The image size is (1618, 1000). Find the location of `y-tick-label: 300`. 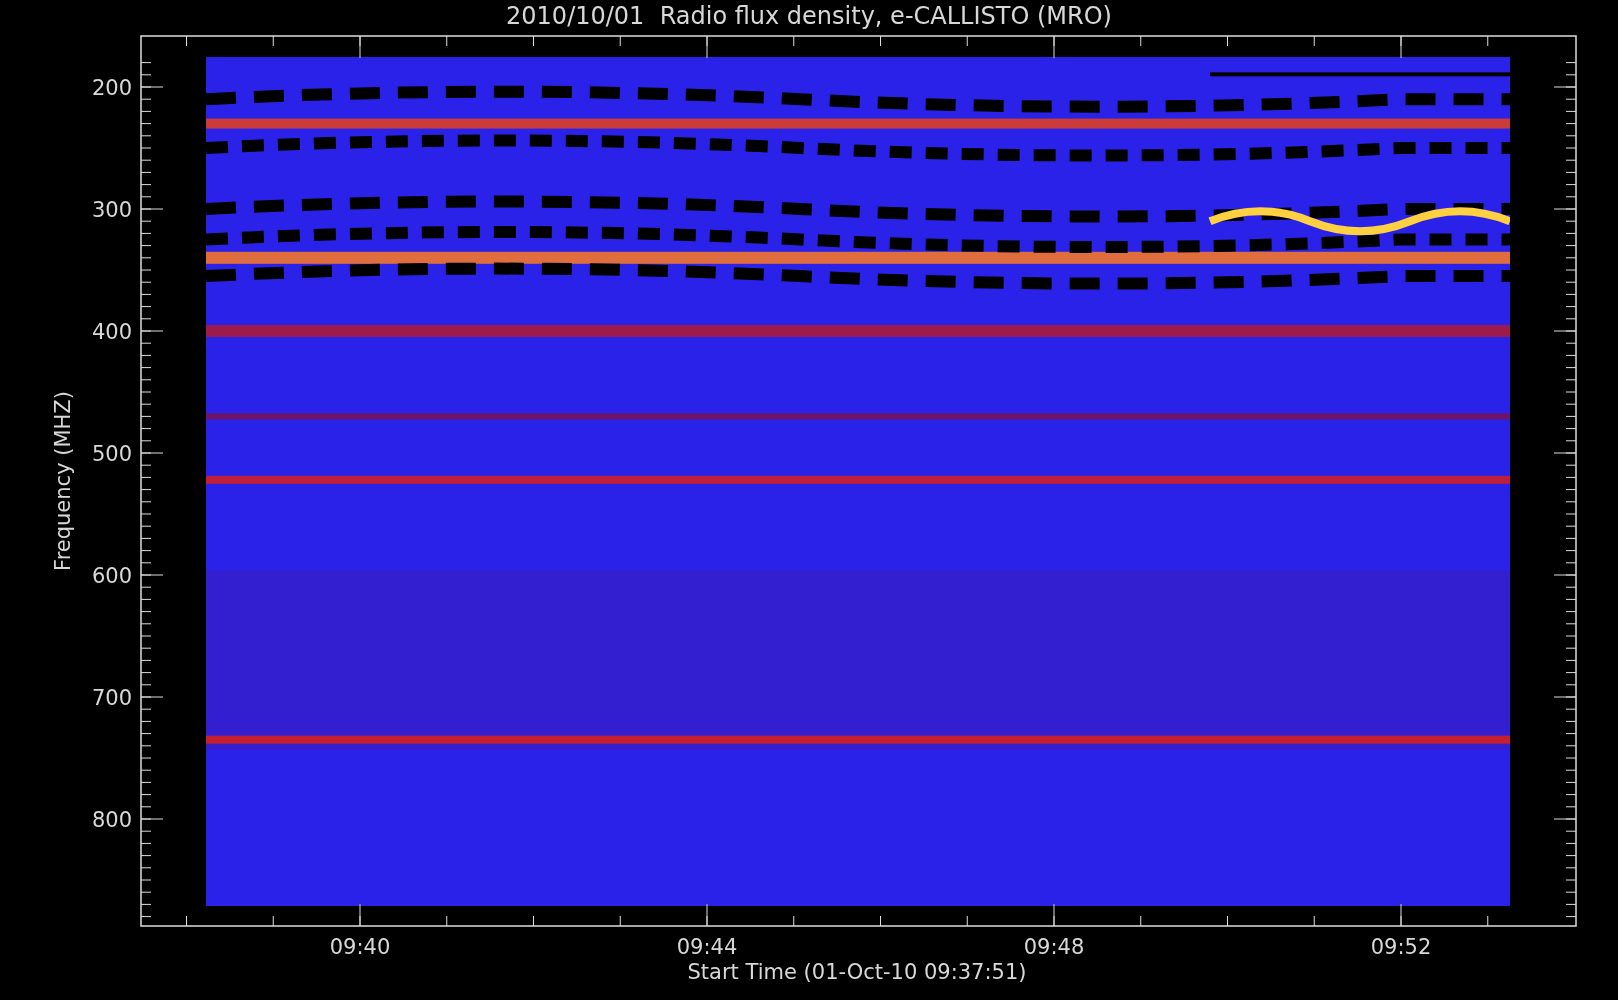

y-tick-label: 300 is located at coordinates (111, 210).